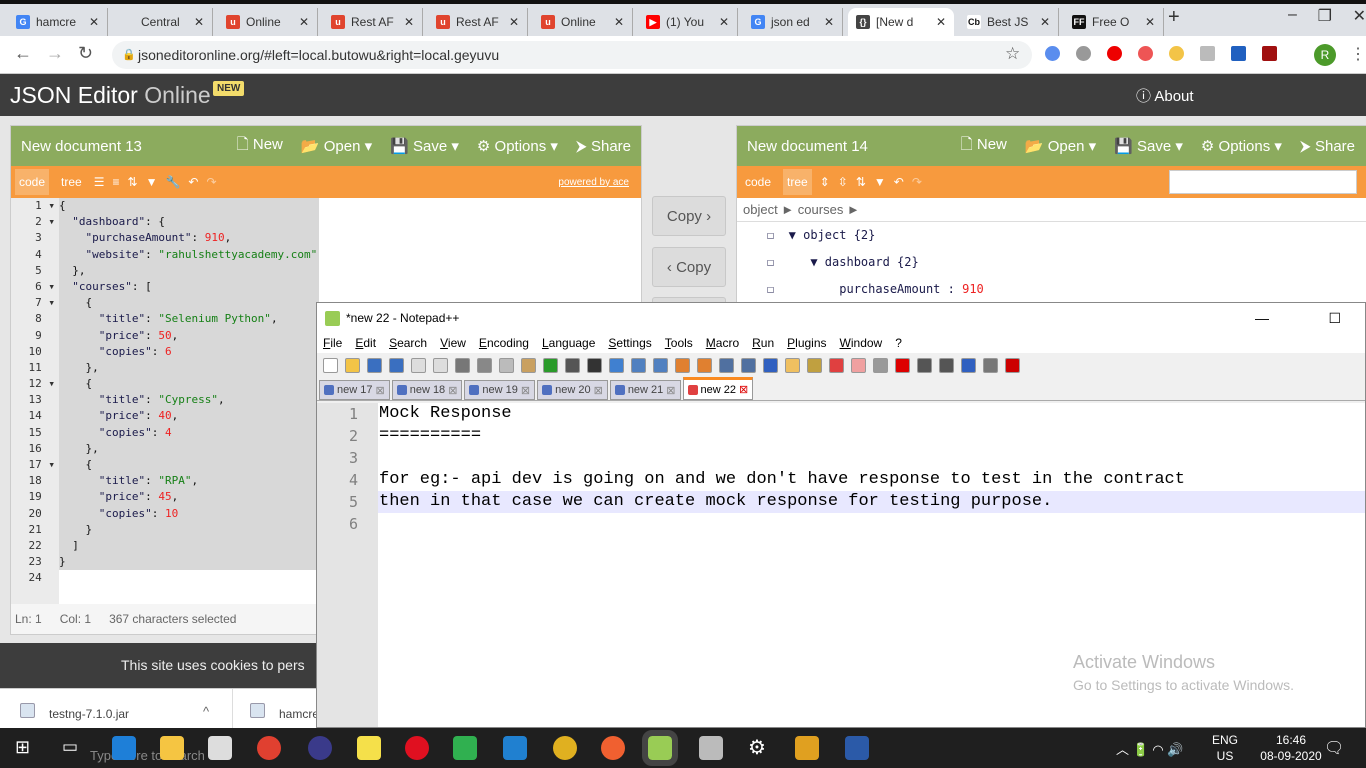  I want to click on code-line, so click(189, 578).